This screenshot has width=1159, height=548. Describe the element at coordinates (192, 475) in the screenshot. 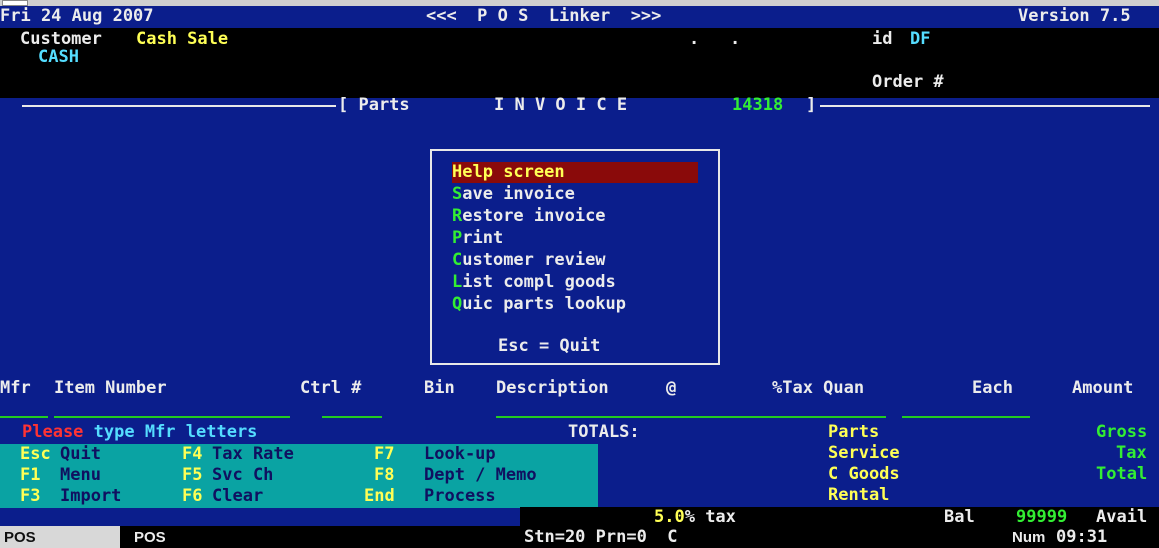

I see `key-f5: F5` at that location.